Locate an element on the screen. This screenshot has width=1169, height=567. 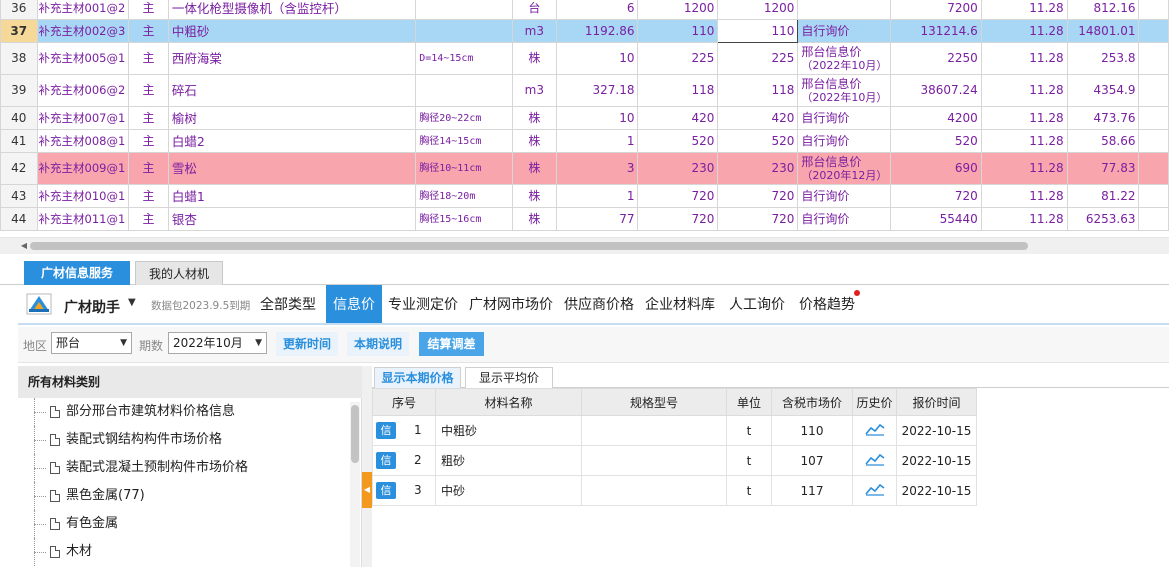
tax-amount-cell: 81.22 is located at coordinates (1103, 196).